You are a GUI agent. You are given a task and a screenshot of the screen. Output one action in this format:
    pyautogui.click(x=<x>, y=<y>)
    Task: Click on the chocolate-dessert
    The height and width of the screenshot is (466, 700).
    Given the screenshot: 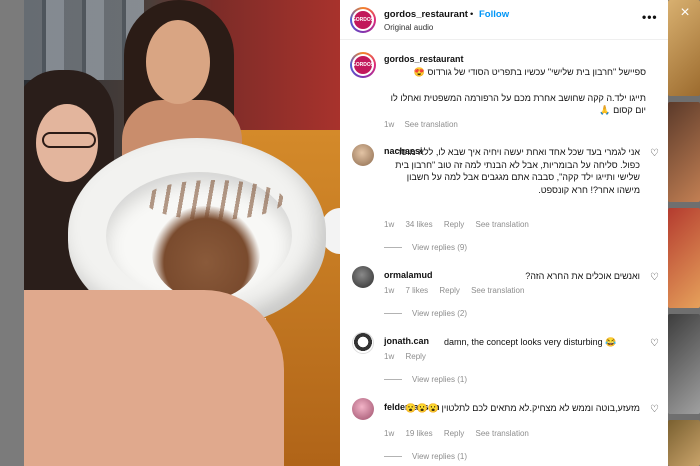 What is the action you would take?
    pyautogui.click(x=206, y=253)
    